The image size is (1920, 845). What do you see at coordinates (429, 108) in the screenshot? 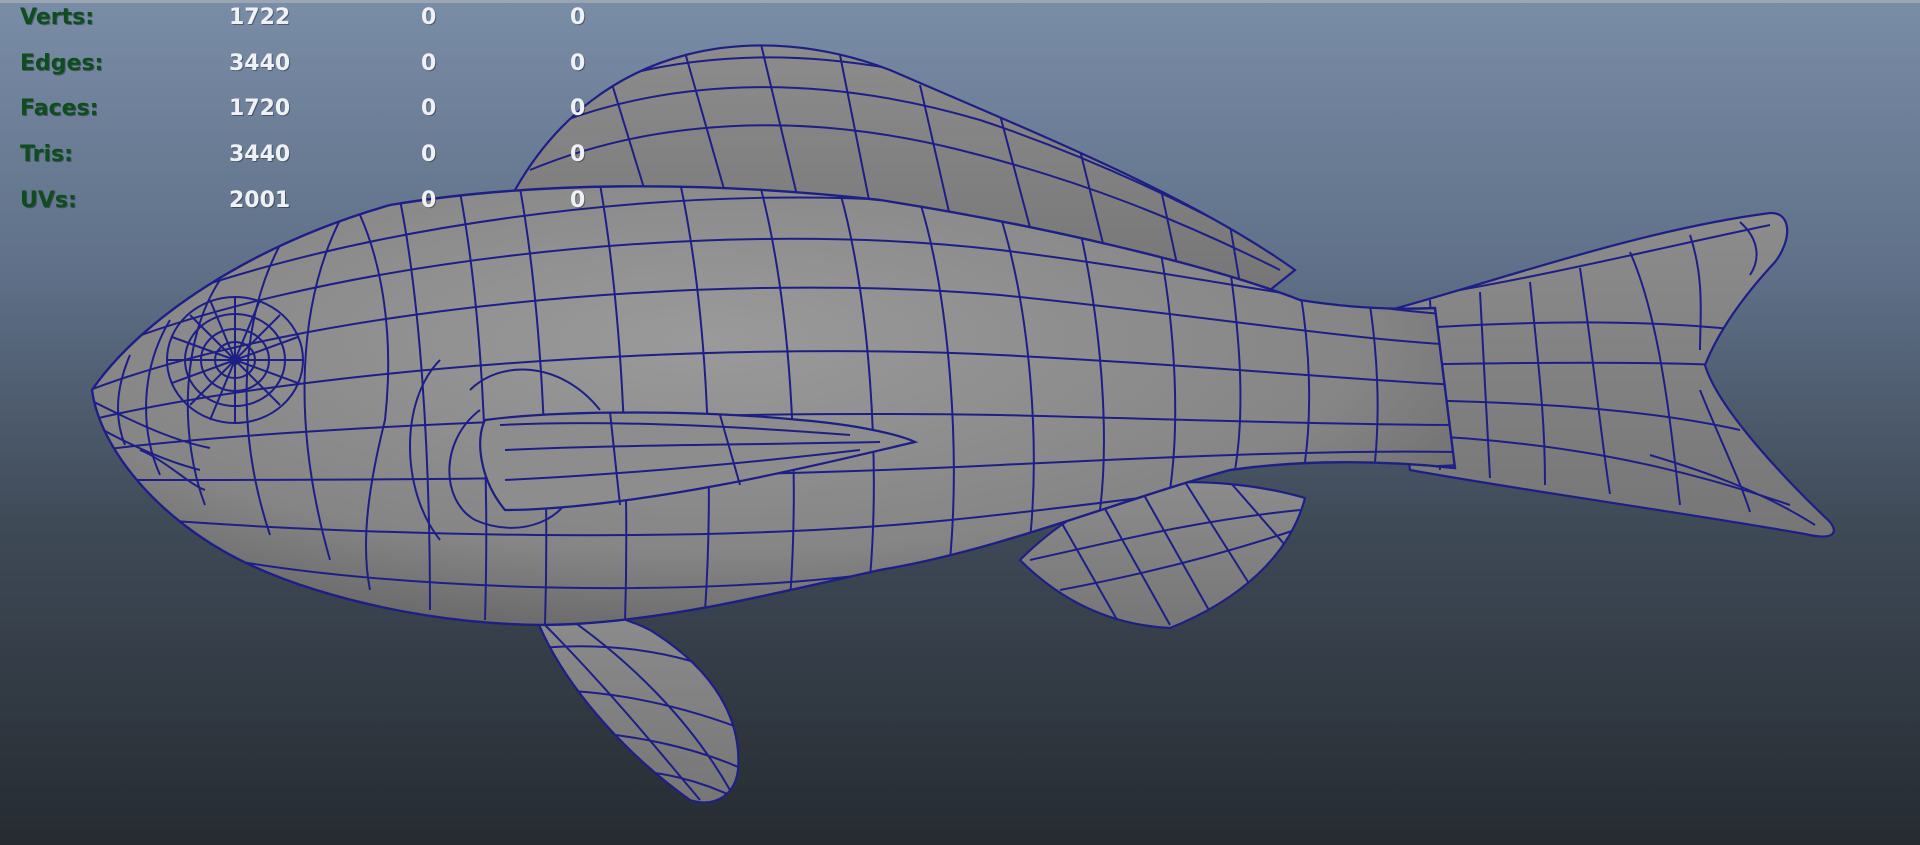
I see `hud-faces-selected: 0` at bounding box center [429, 108].